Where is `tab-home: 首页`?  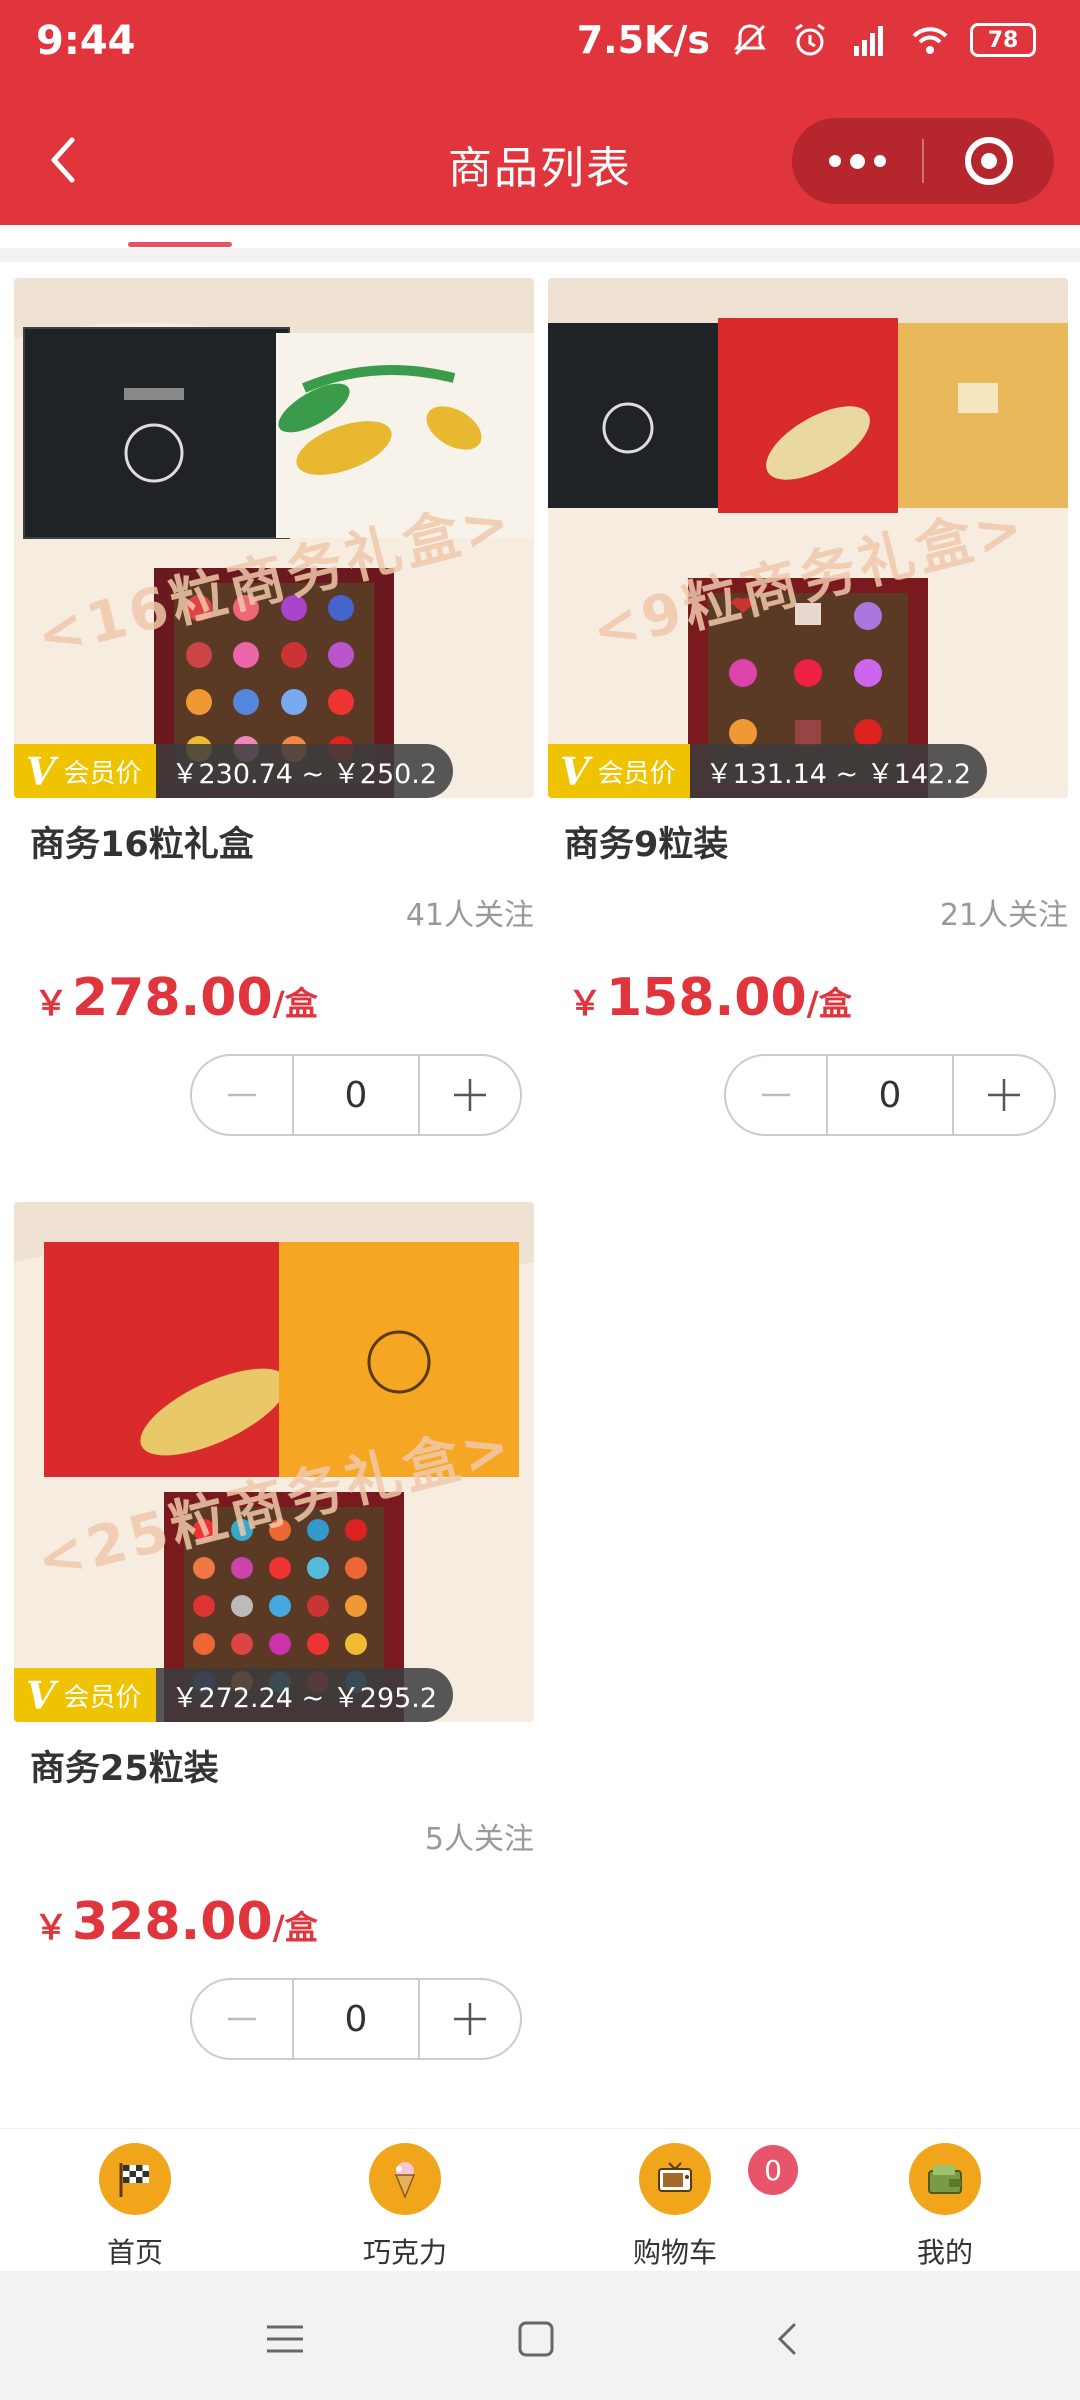
tab-home: 首页 is located at coordinates (135, 2200).